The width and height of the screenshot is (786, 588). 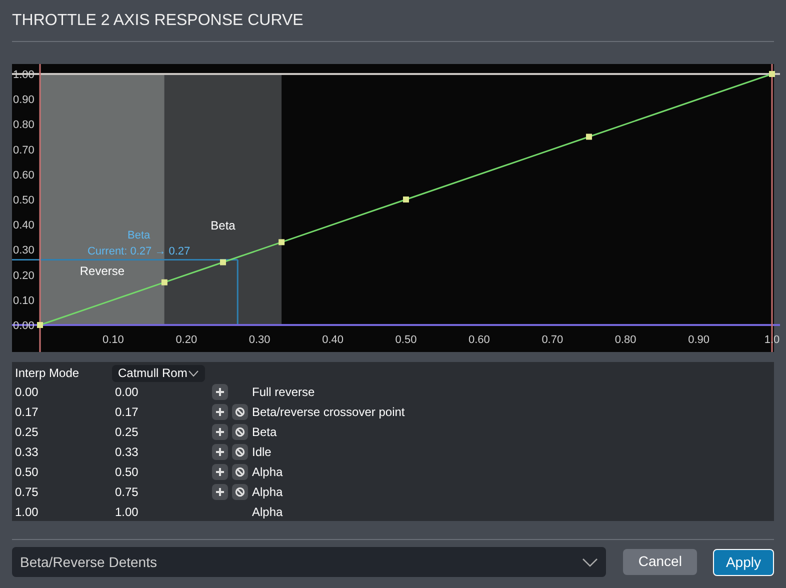 I want to click on cancel-button: Cancel, so click(x=660, y=561).